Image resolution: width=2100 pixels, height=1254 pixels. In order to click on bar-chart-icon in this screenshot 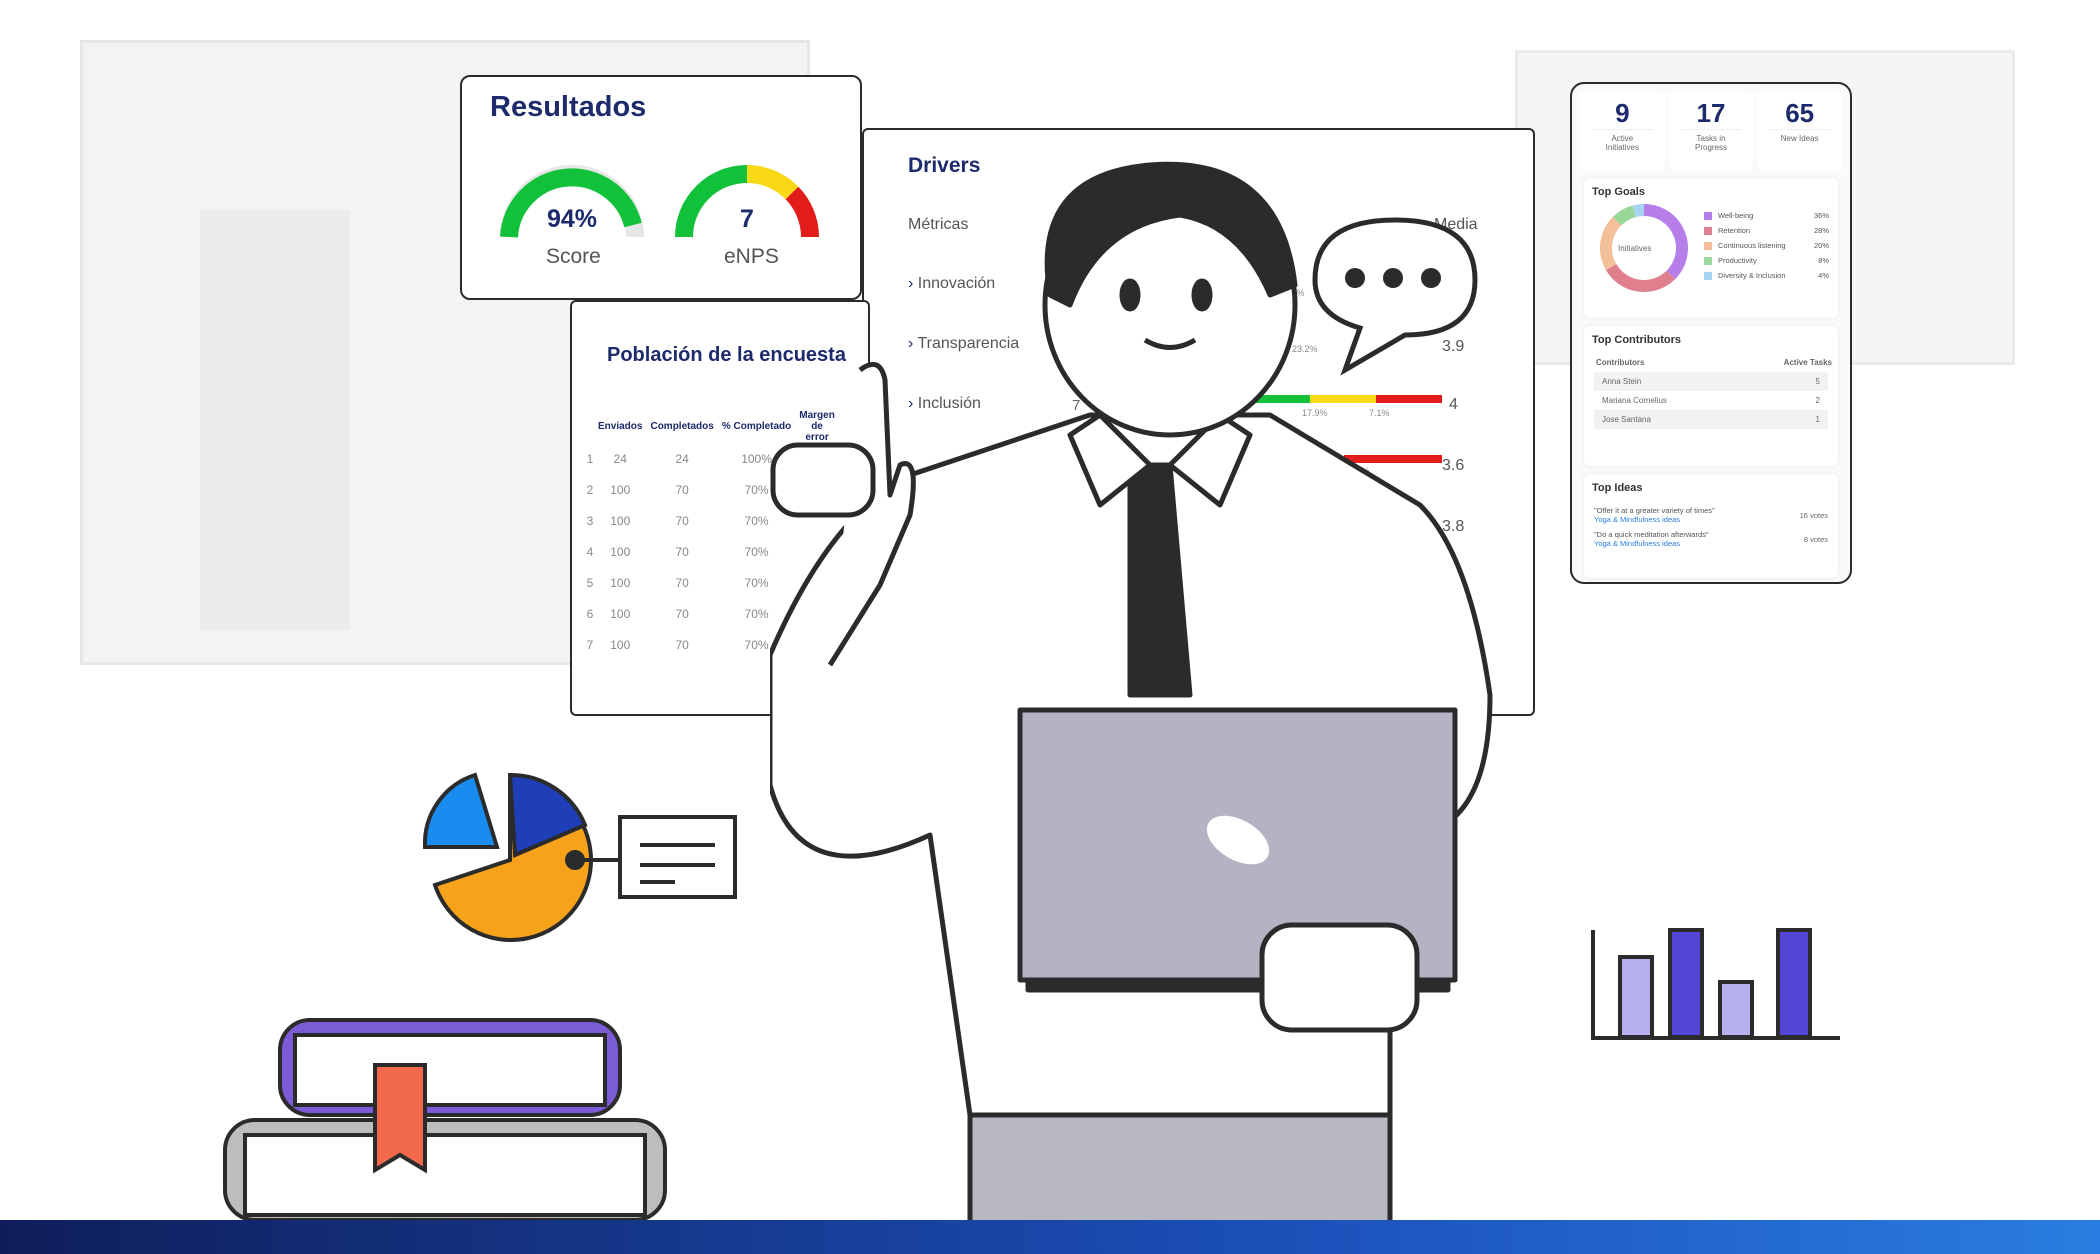, I will do `click(1715, 984)`.